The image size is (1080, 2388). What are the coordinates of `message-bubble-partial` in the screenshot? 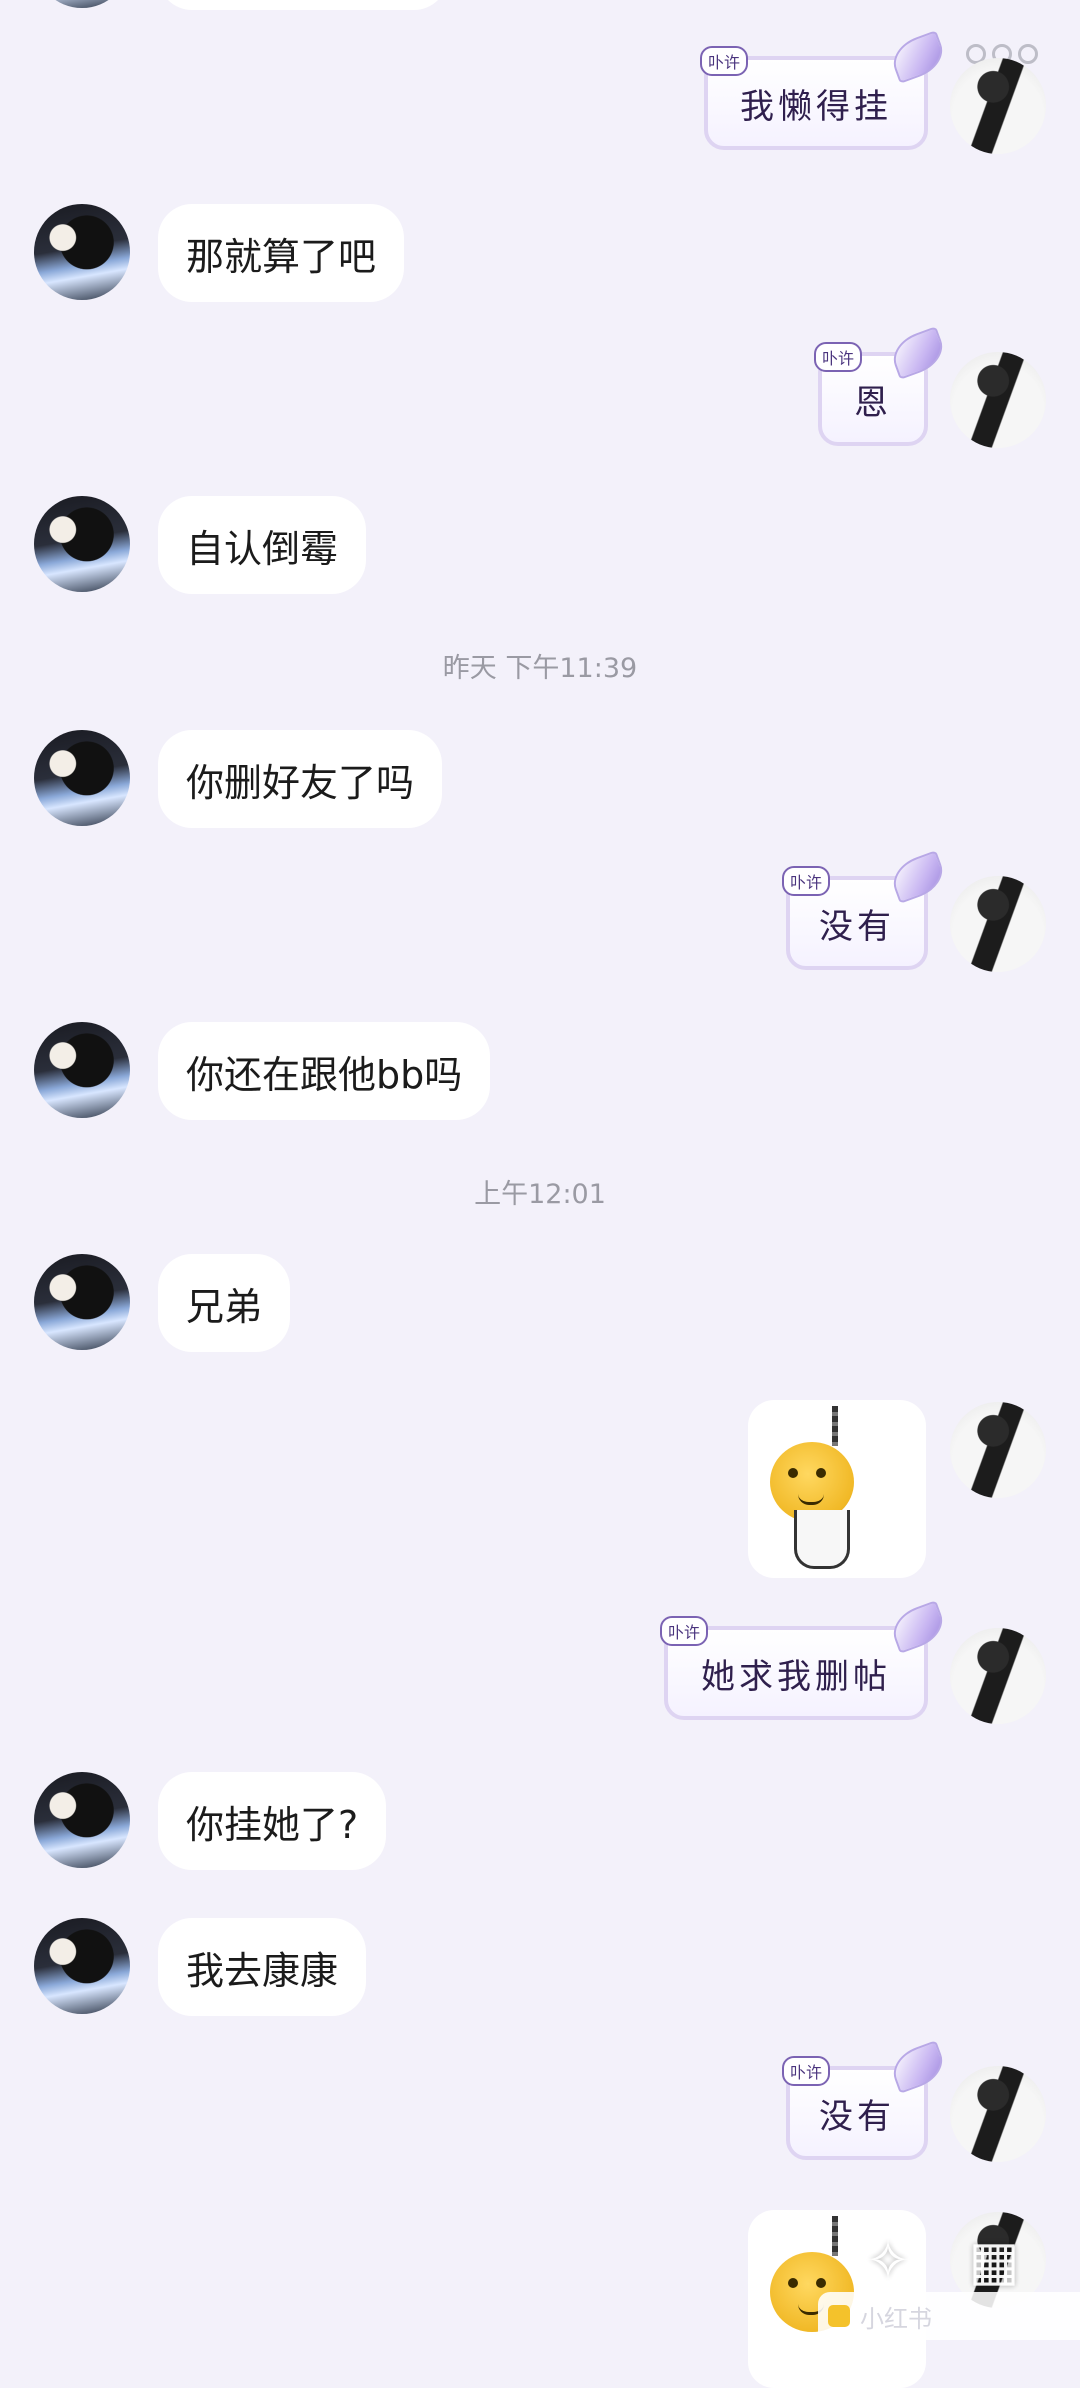 It's located at (303, 5).